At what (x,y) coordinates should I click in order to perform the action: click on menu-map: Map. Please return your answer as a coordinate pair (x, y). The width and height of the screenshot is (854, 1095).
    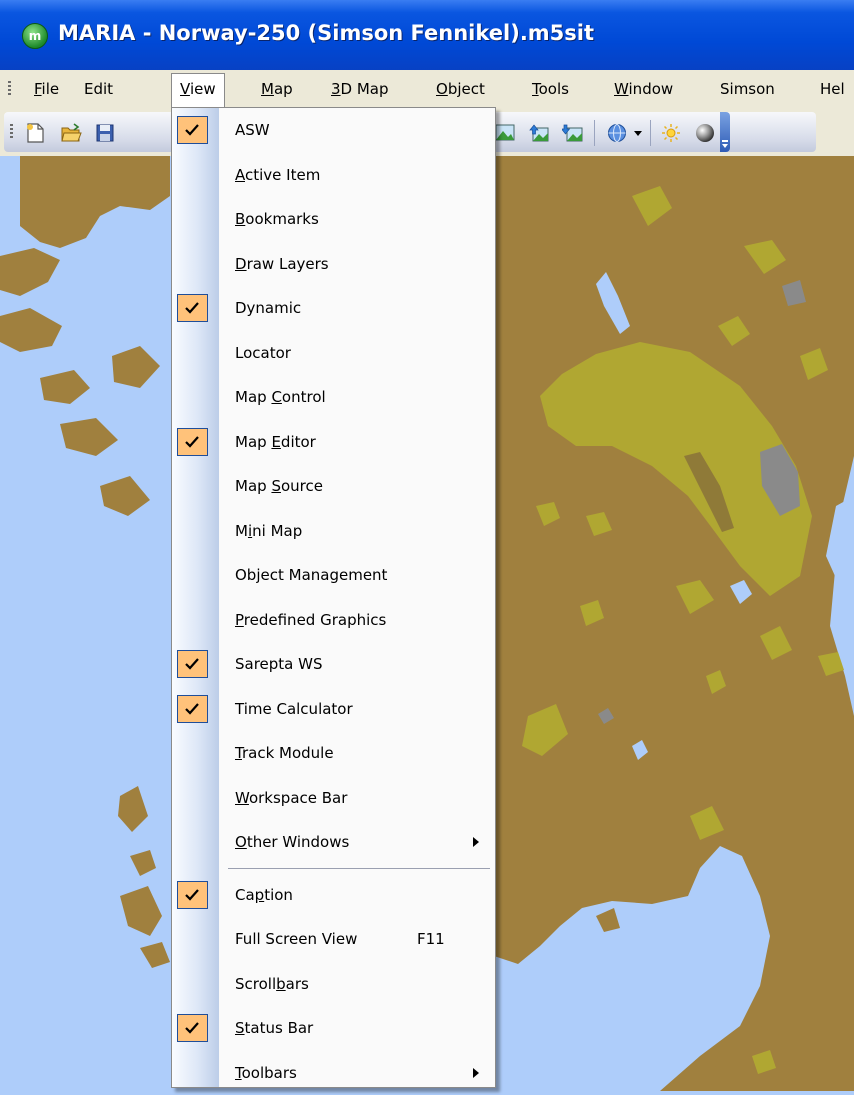
    Looking at the image, I should click on (277, 89).